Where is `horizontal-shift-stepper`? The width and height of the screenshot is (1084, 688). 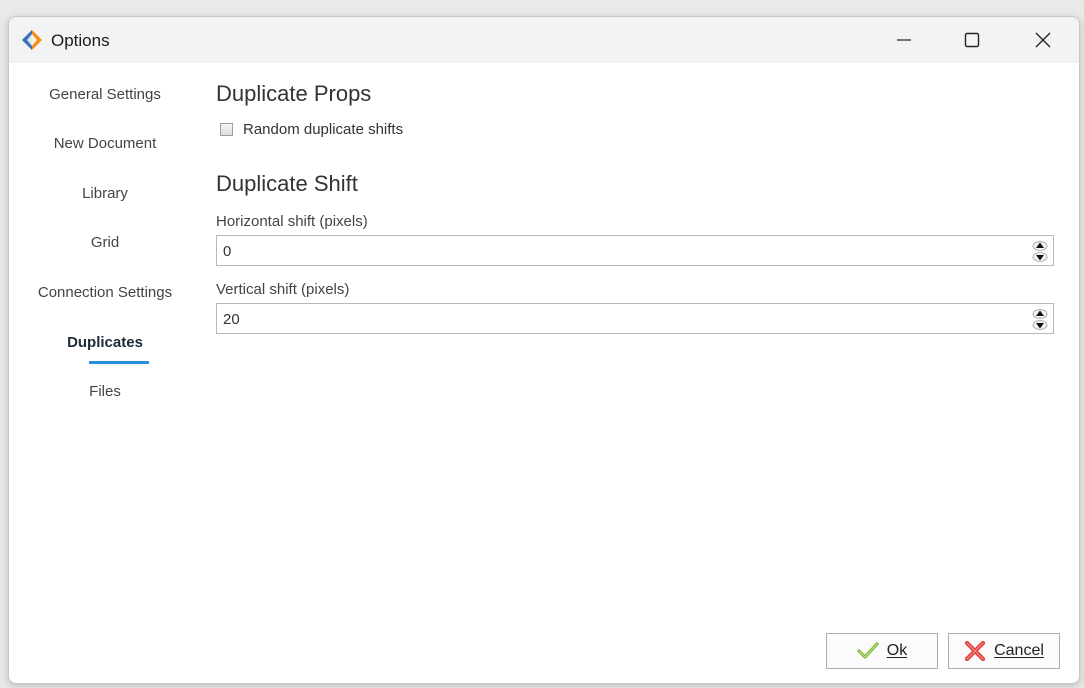
horizontal-shift-stepper is located at coordinates (635, 250).